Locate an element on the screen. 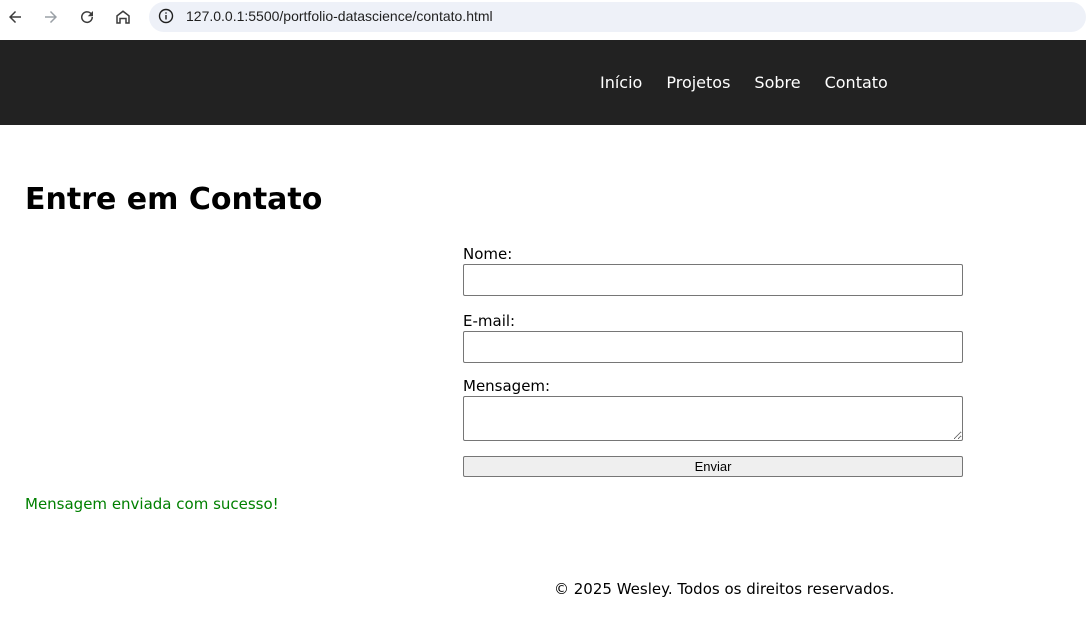 The image size is (1086, 628). site-header: Início Projetos Sobre Contato is located at coordinates (543, 82).